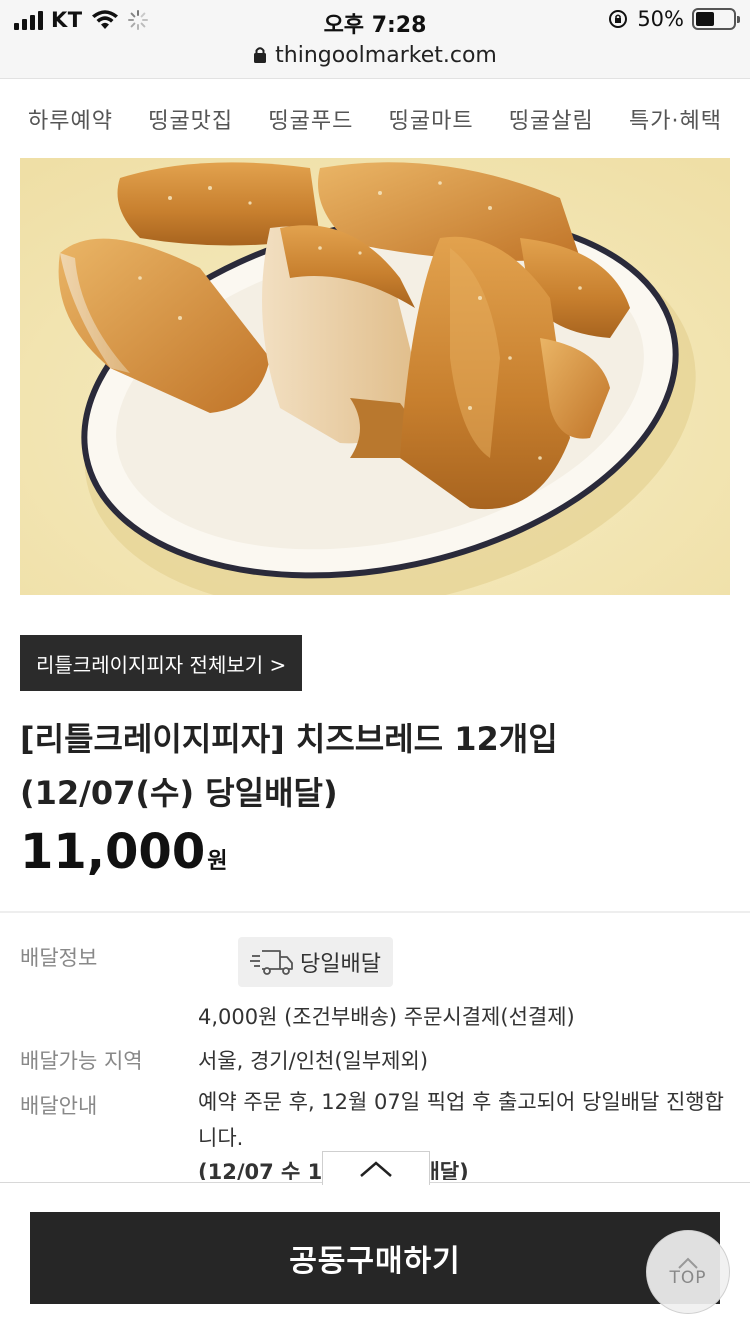 Image resolution: width=750 pixels, height=1334 pixels. I want to click on category-item-reservation: 하루예약, so click(70, 119).